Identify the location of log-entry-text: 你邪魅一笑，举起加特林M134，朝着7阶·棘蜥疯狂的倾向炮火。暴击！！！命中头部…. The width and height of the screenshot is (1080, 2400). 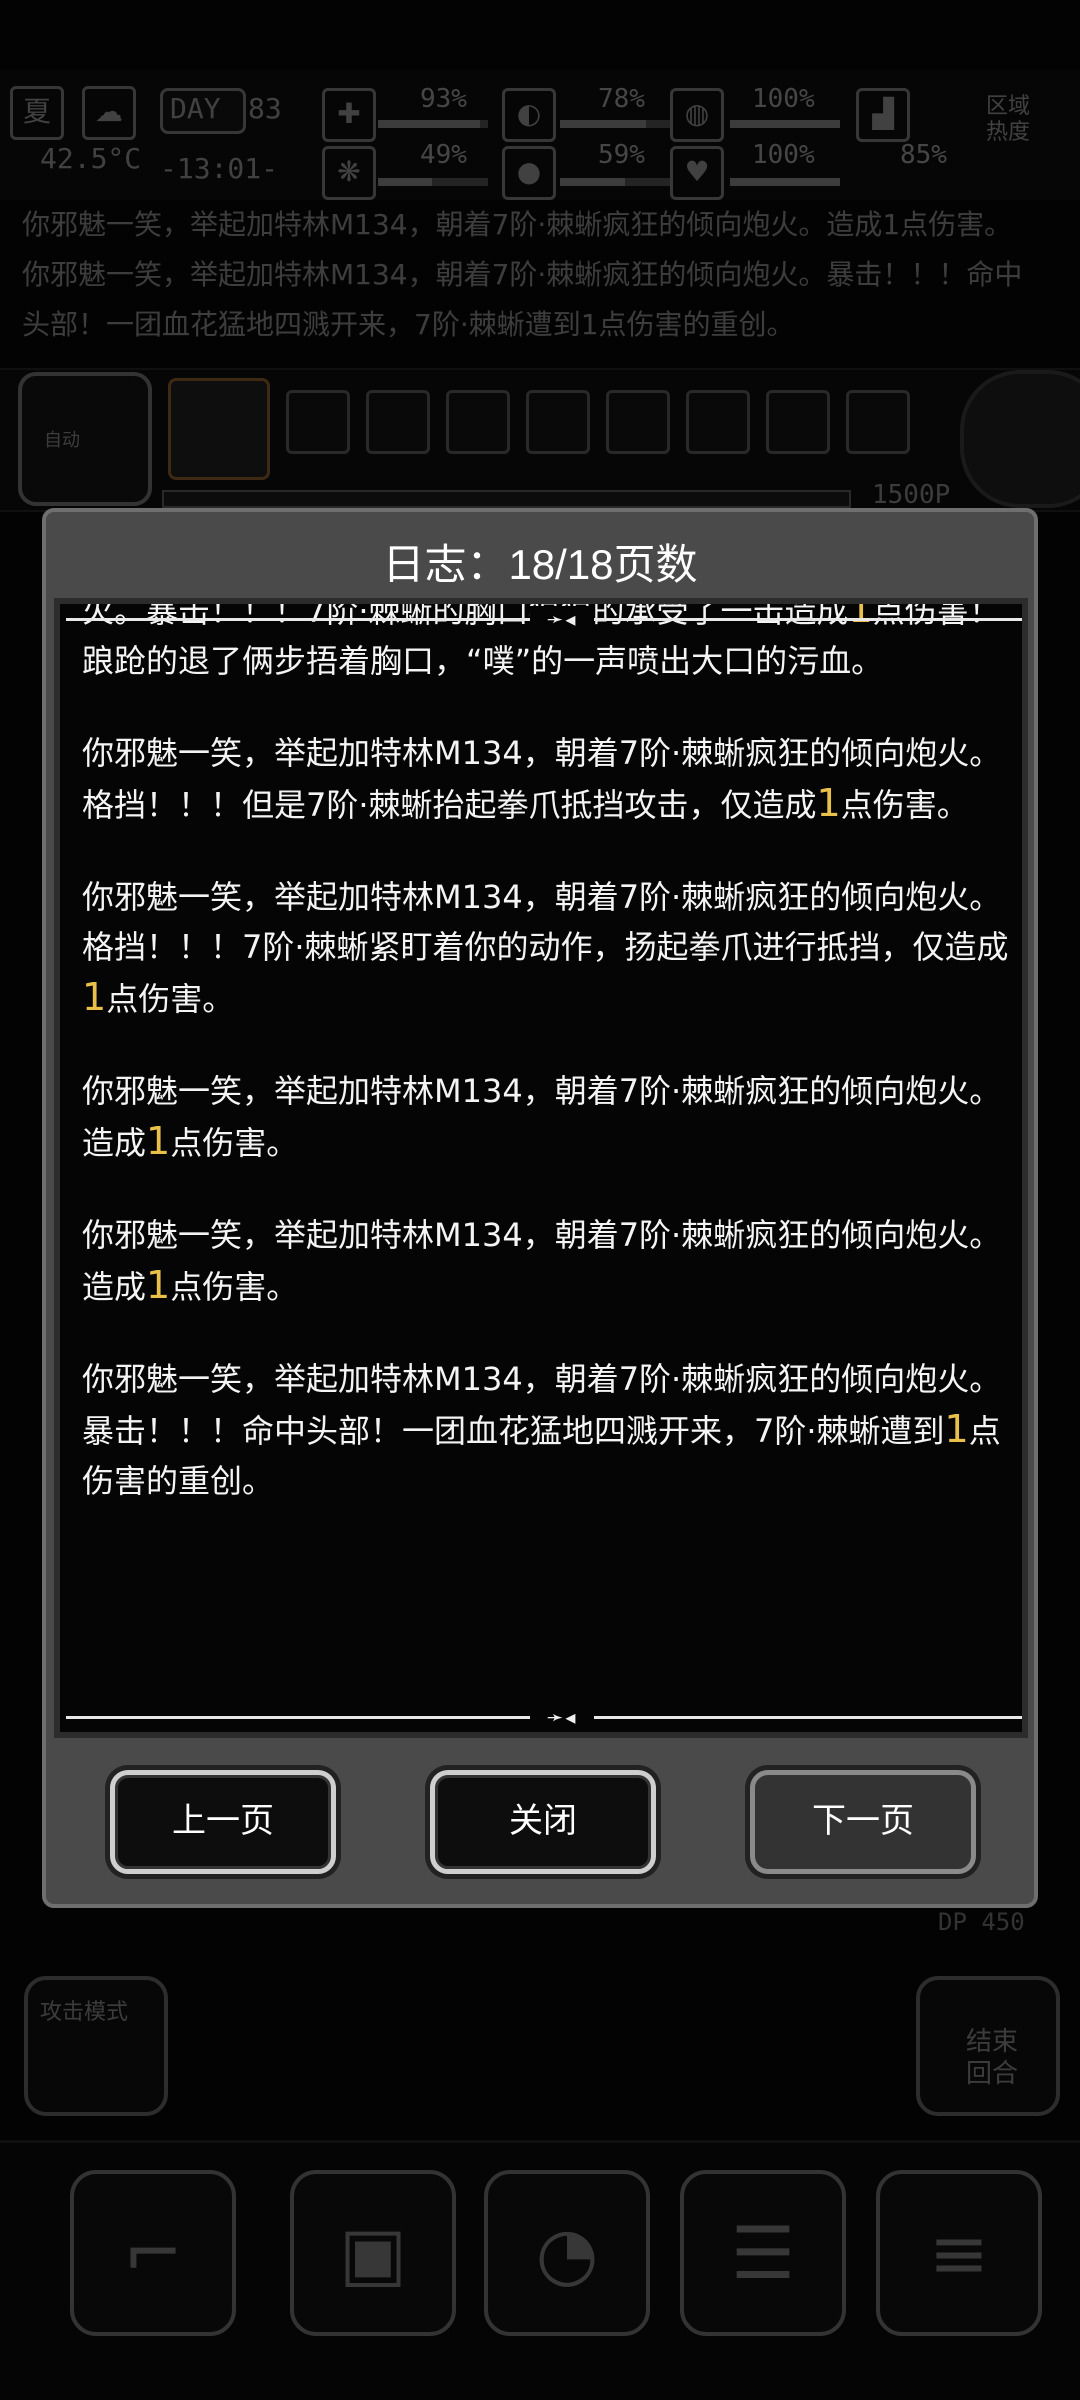
(542, 1405).